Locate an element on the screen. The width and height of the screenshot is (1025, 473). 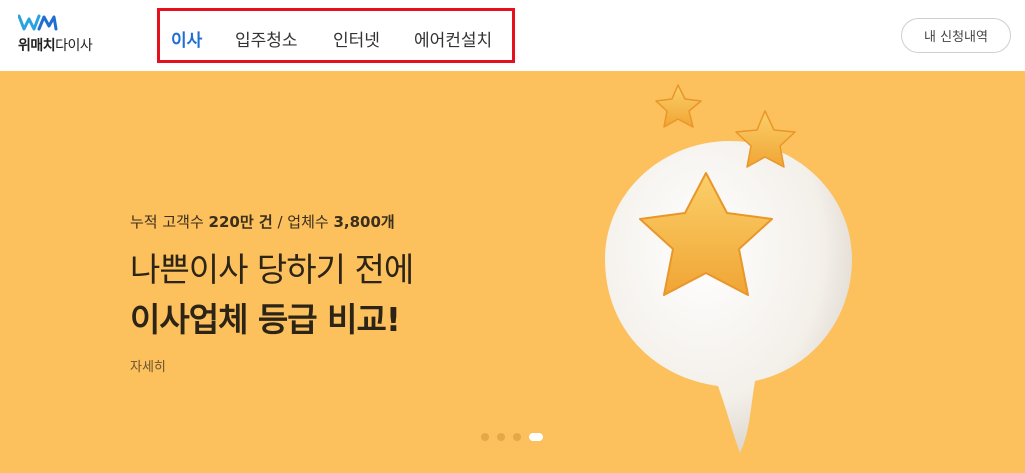
detail-link: 자세히 is located at coordinates (148, 365).